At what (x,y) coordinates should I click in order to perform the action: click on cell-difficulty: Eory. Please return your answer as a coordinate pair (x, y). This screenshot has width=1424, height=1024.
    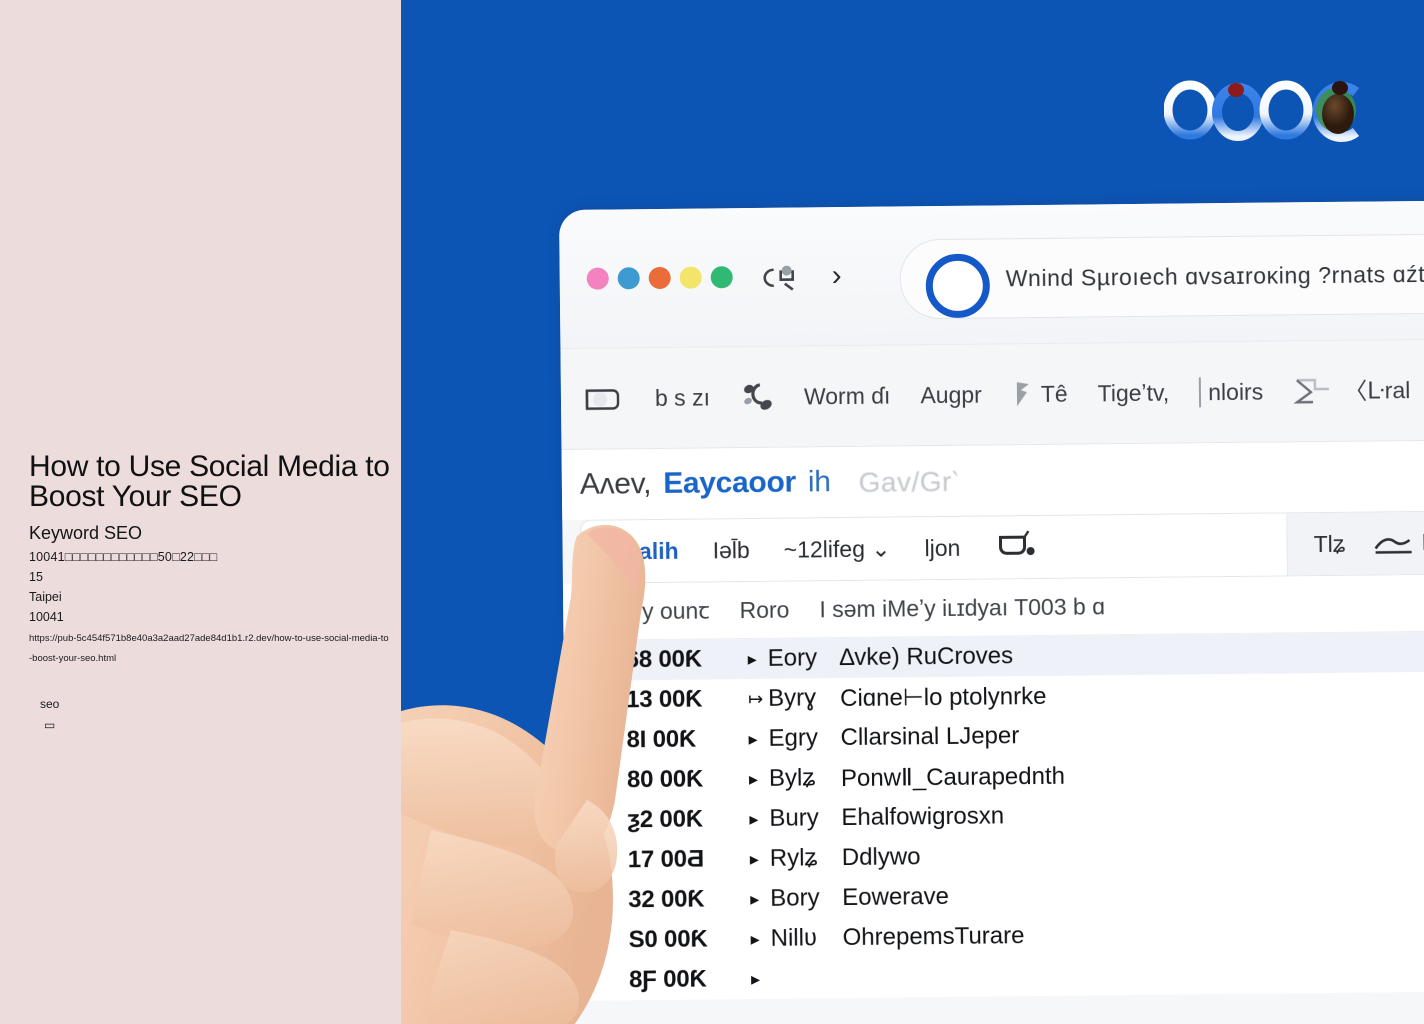
    Looking at the image, I should click on (792, 658).